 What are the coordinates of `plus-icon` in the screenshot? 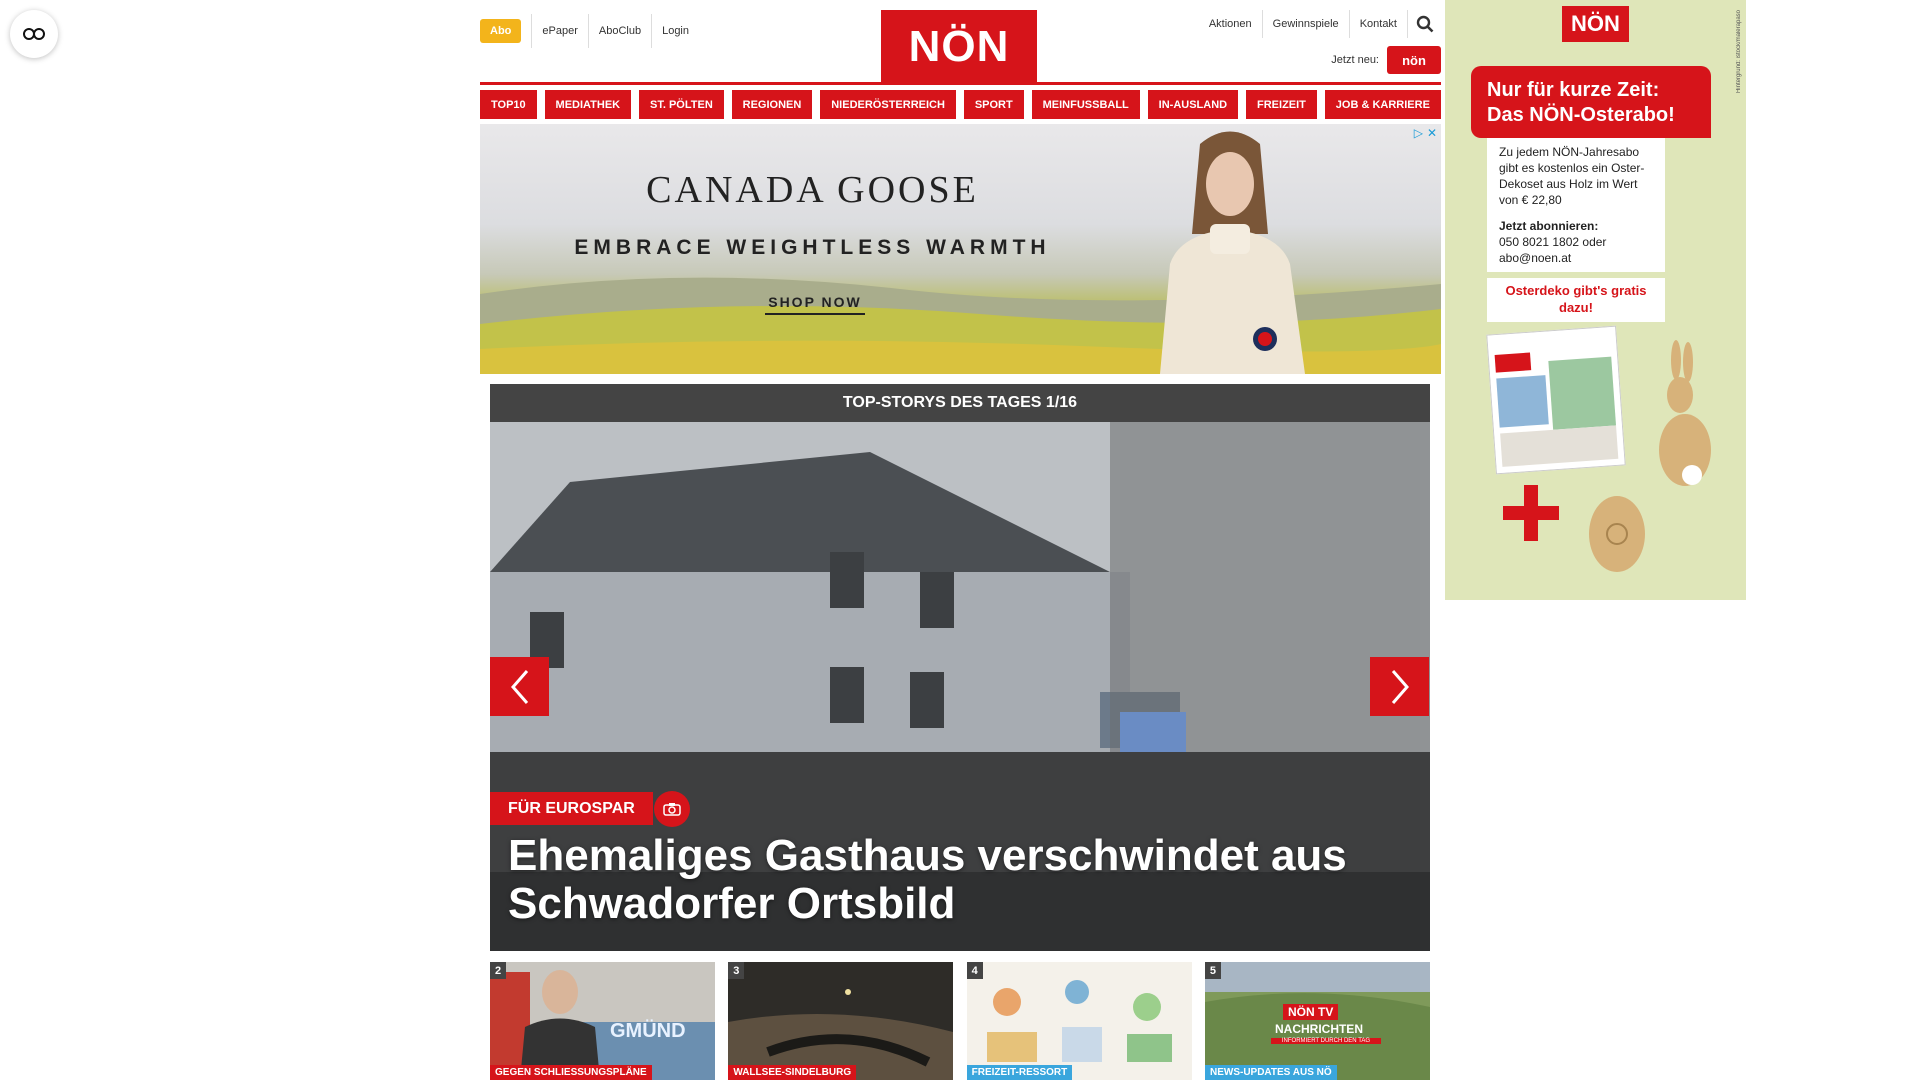 It's located at (1531, 513).